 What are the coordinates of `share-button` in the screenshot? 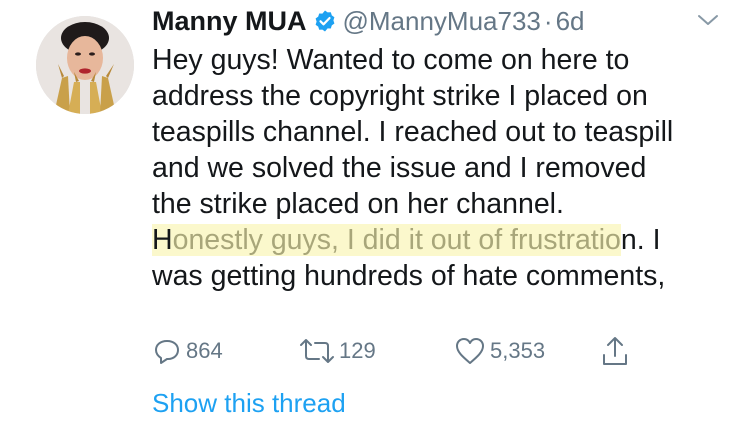 It's located at (617, 351).